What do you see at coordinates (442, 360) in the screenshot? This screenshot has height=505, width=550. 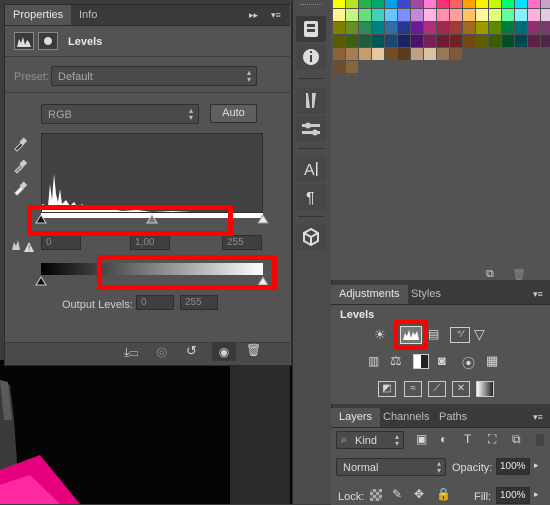 I see `photo-filter-icon: ◙` at bounding box center [442, 360].